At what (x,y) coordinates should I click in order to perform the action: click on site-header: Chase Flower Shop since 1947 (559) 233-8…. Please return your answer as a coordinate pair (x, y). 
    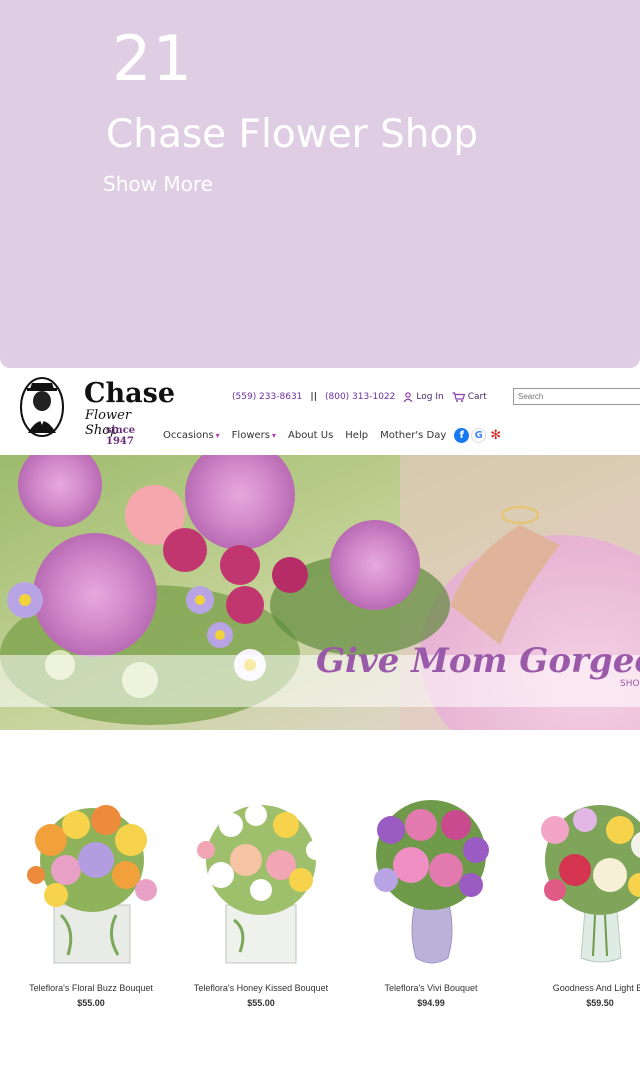
    Looking at the image, I should click on (320, 412).